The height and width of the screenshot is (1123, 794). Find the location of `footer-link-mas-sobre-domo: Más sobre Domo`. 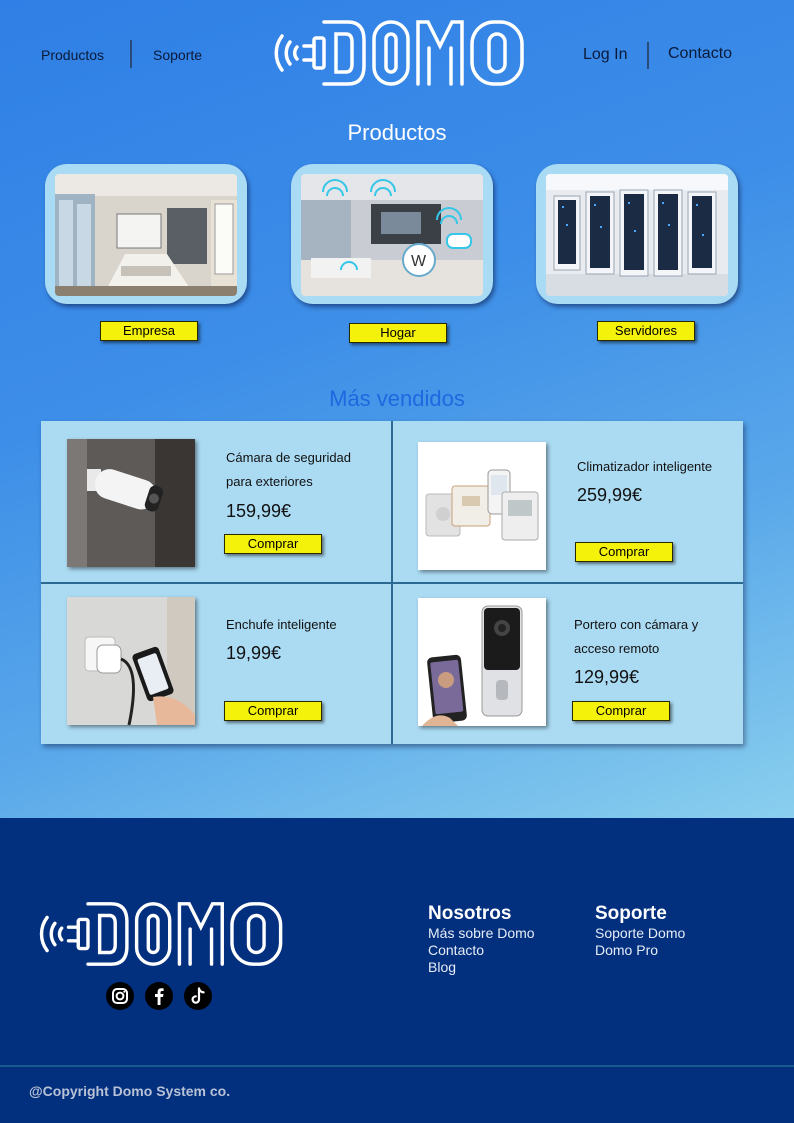

footer-link-mas-sobre-domo: Más sobre Domo is located at coordinates (481, 933).